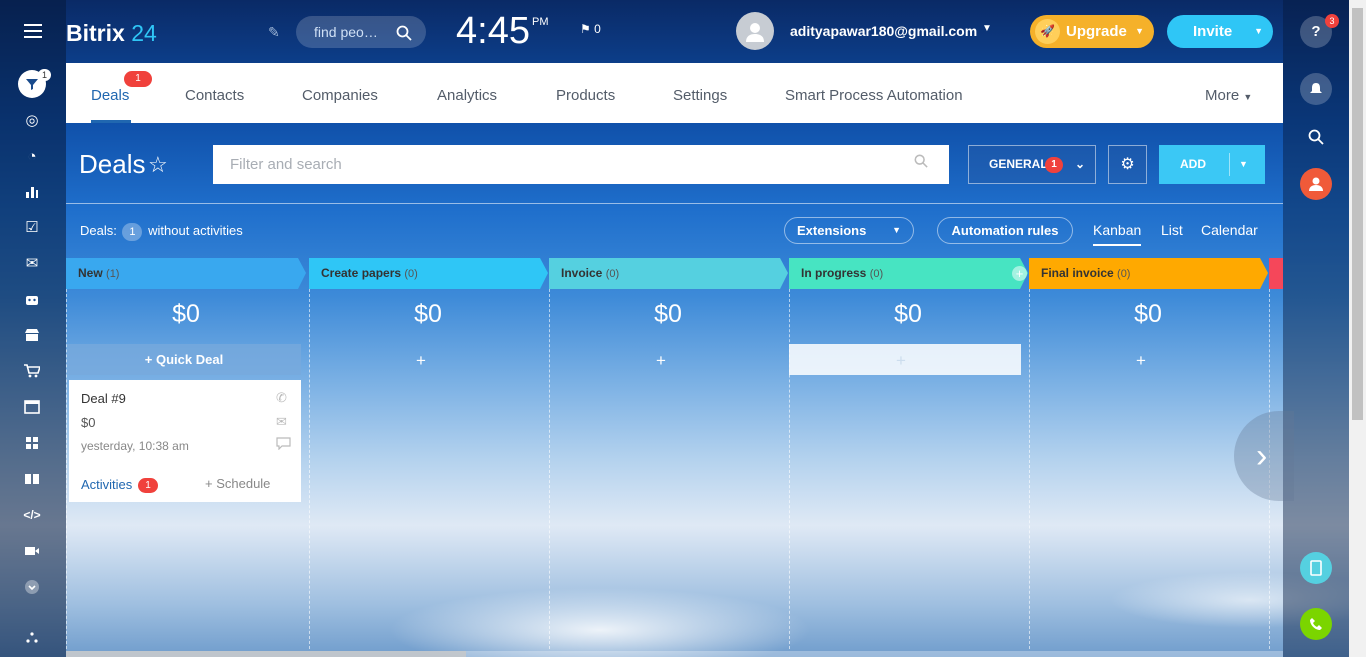 The image size is (1366, 657). What do you see at coordinates (111, 33) in the screenshot?
I see `app-logo: Bitrix 24` at bounding box center [111, 33].